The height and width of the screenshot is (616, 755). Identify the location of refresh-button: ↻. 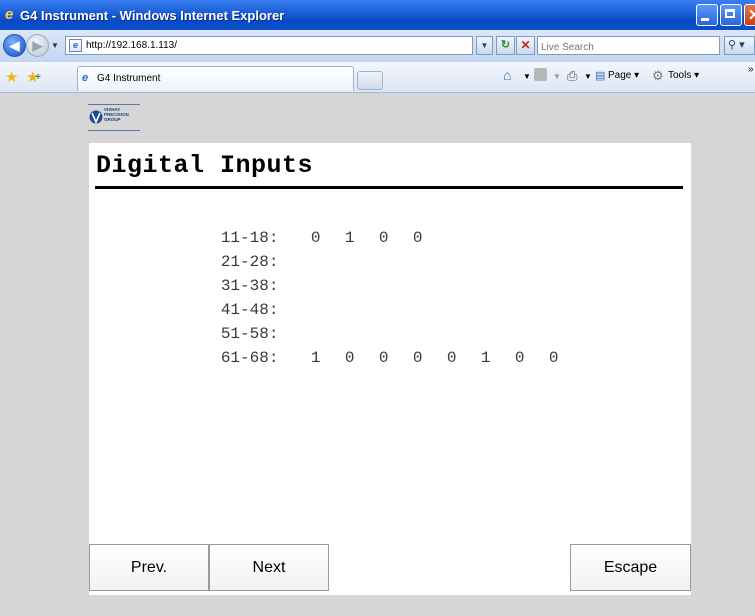
(505, 45).